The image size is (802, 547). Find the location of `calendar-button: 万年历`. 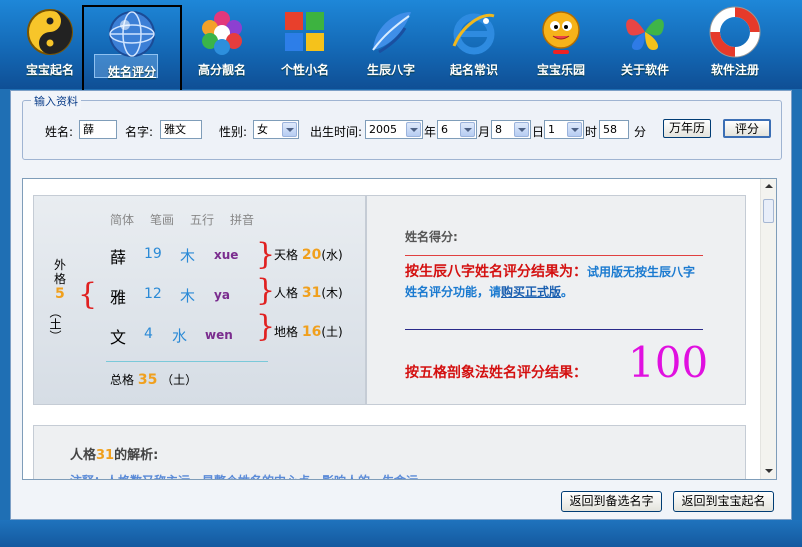

calendar-button: 万年历 is located at coordinates (687, 128).